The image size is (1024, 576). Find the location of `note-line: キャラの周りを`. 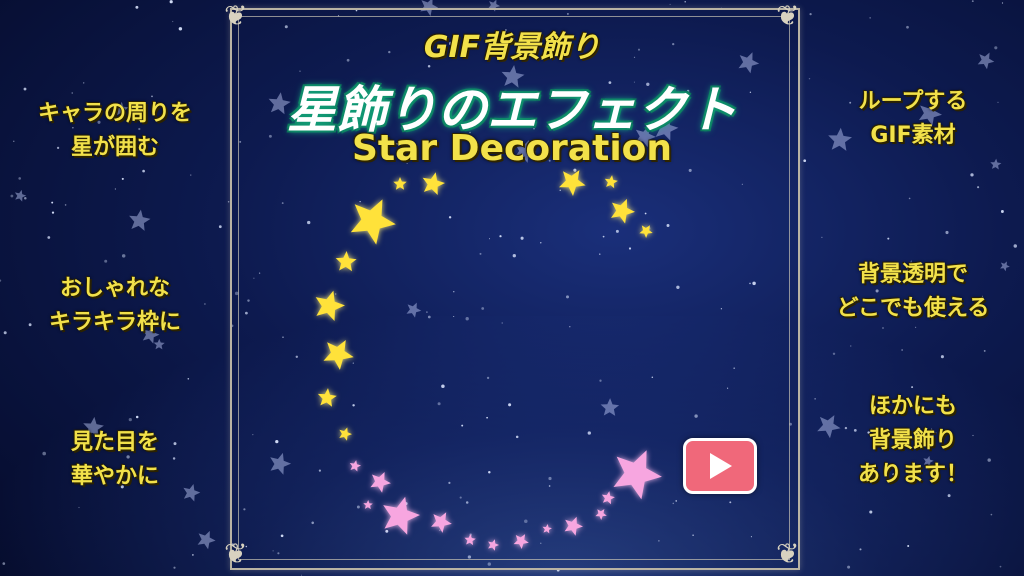

note-line: キャラの周りを is located at coordinates (114, 113).